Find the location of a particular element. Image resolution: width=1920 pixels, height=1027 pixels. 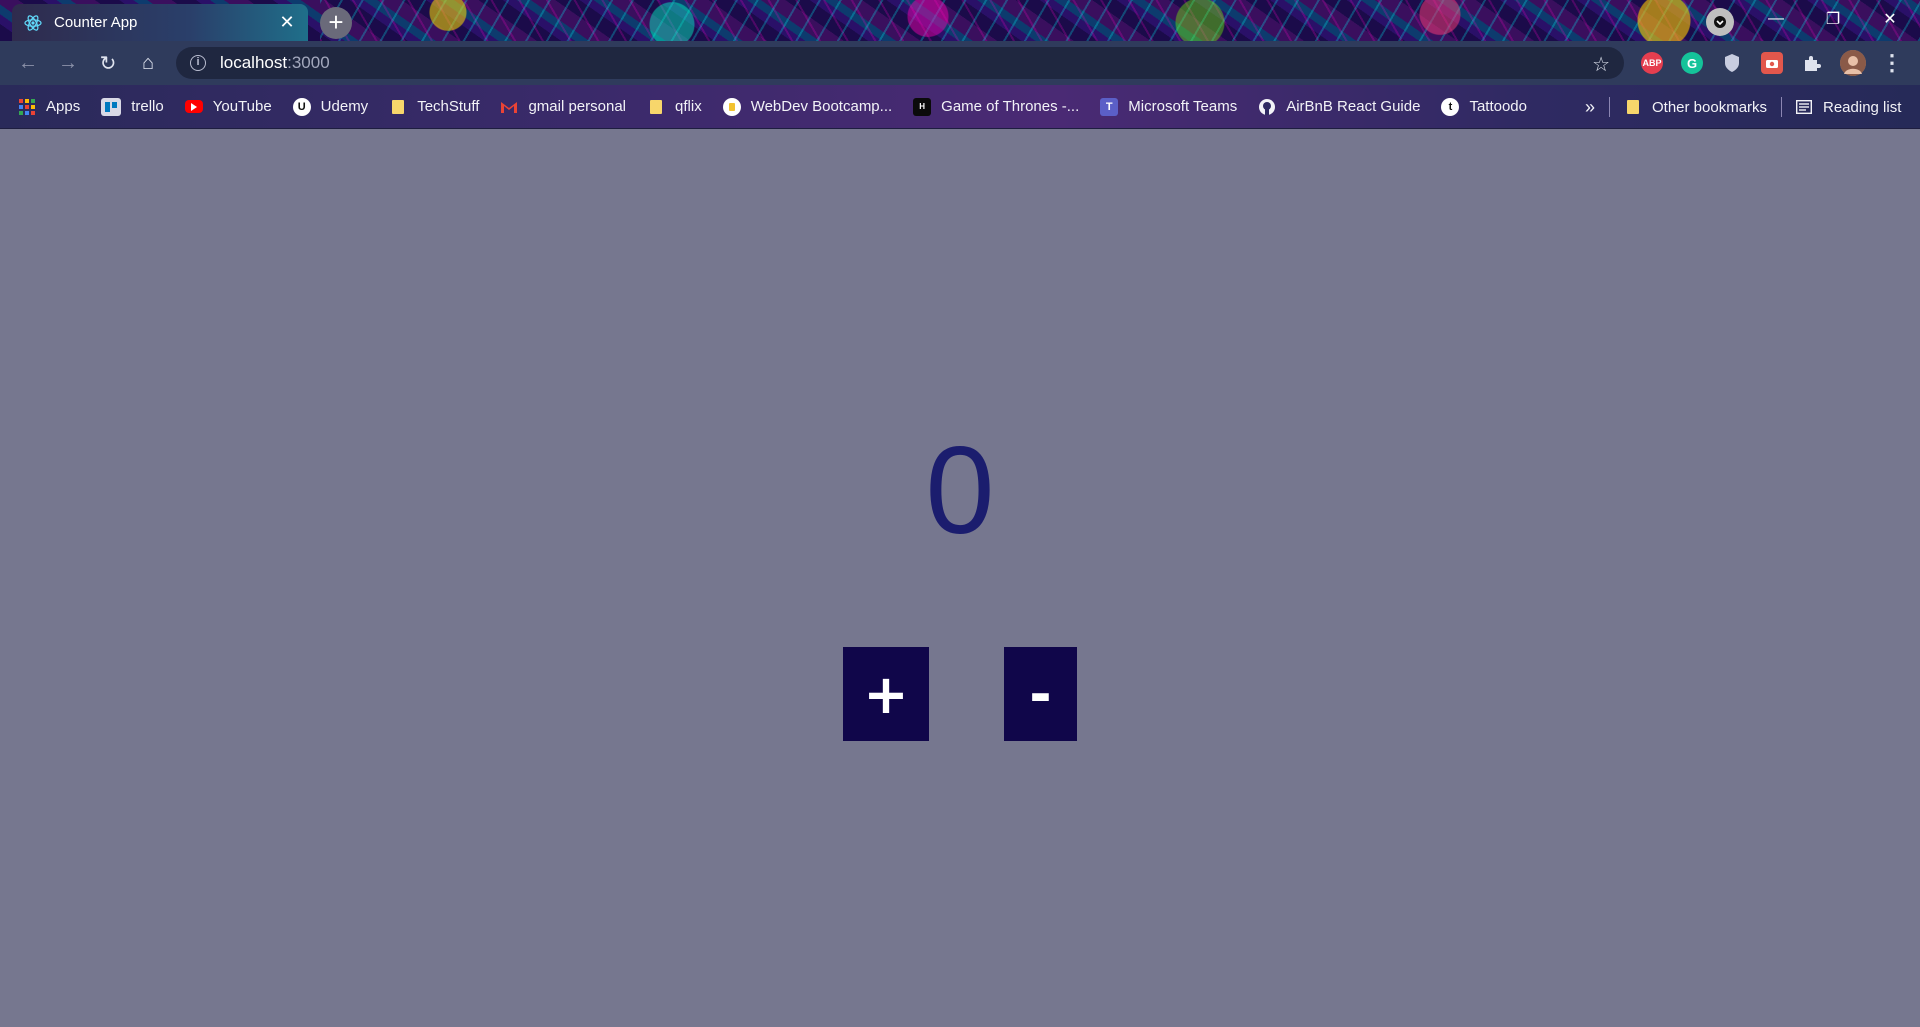

home-button: ⌂ is located at coordinates (148, 63).